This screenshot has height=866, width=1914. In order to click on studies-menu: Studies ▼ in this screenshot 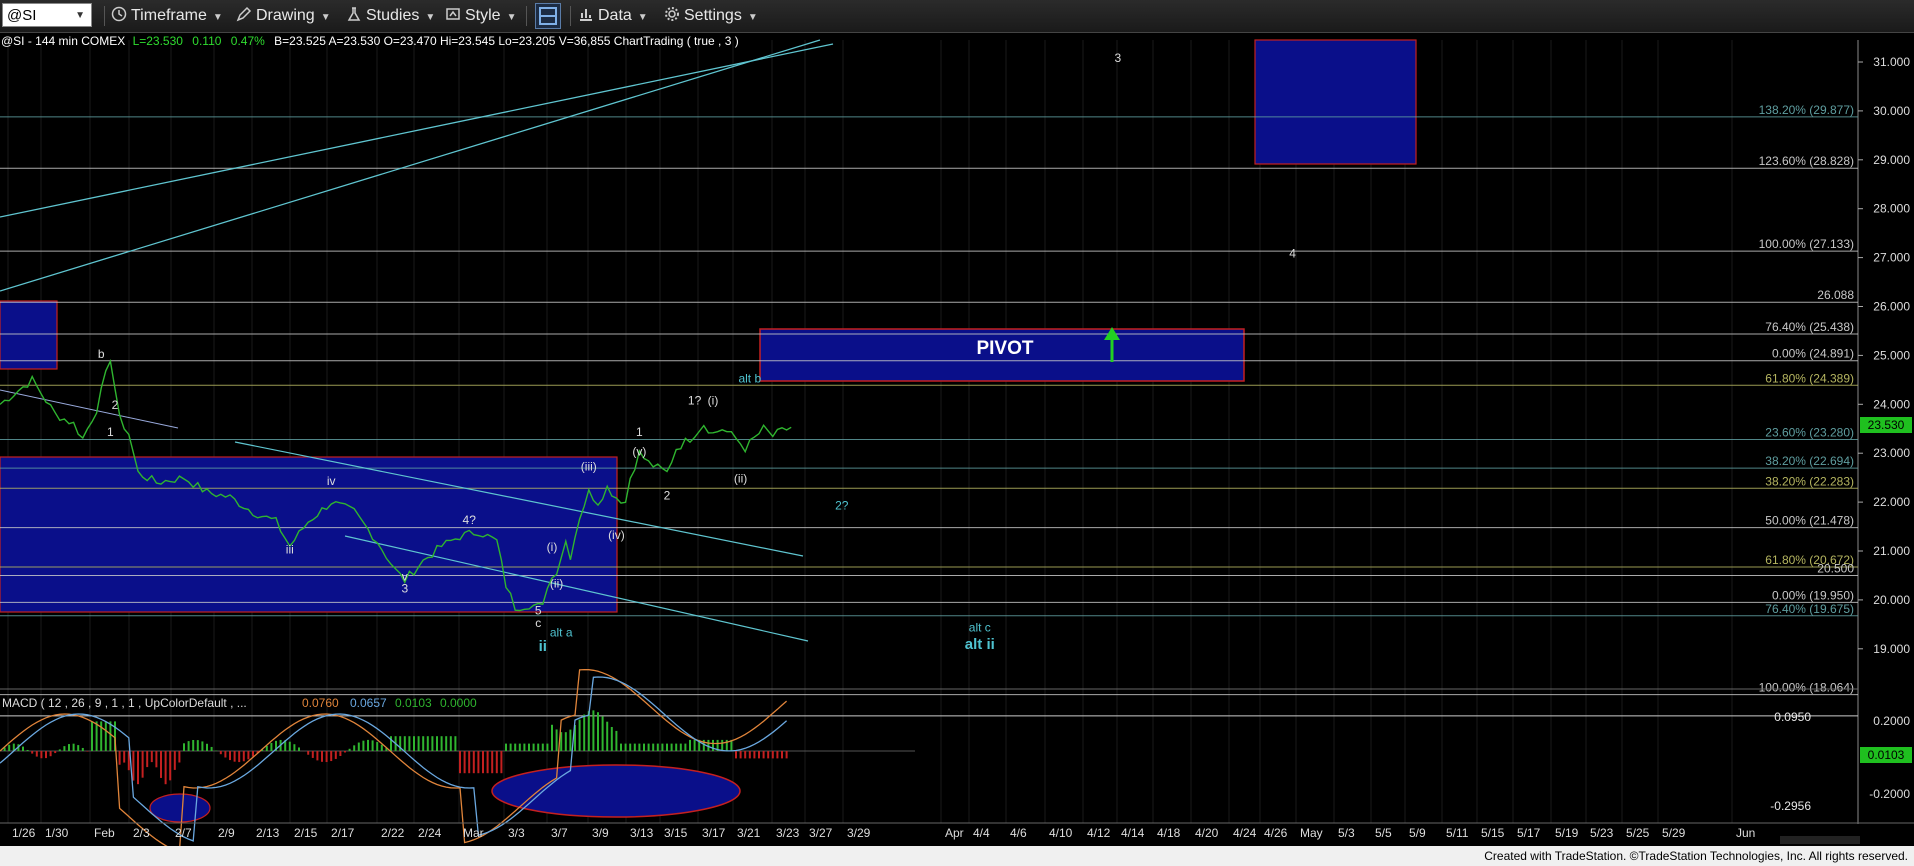, I will do `click(390, 16)`.